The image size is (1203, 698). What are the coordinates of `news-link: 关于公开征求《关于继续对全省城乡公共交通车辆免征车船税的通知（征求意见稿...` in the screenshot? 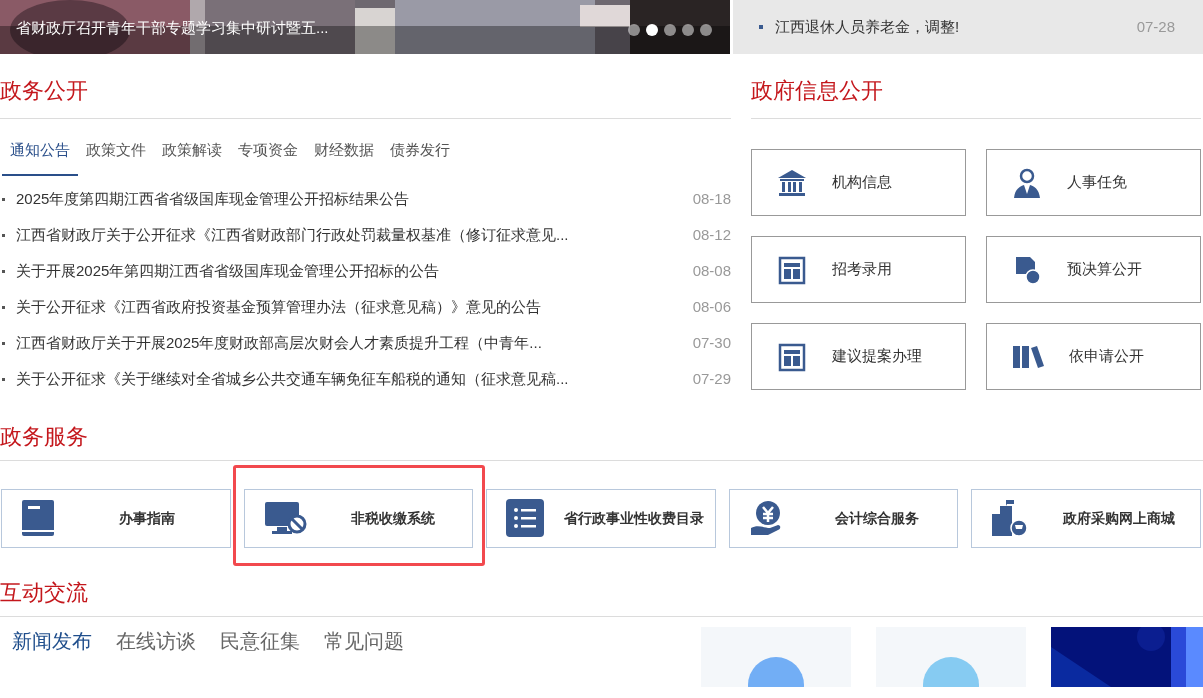 It's located at (351, 379).